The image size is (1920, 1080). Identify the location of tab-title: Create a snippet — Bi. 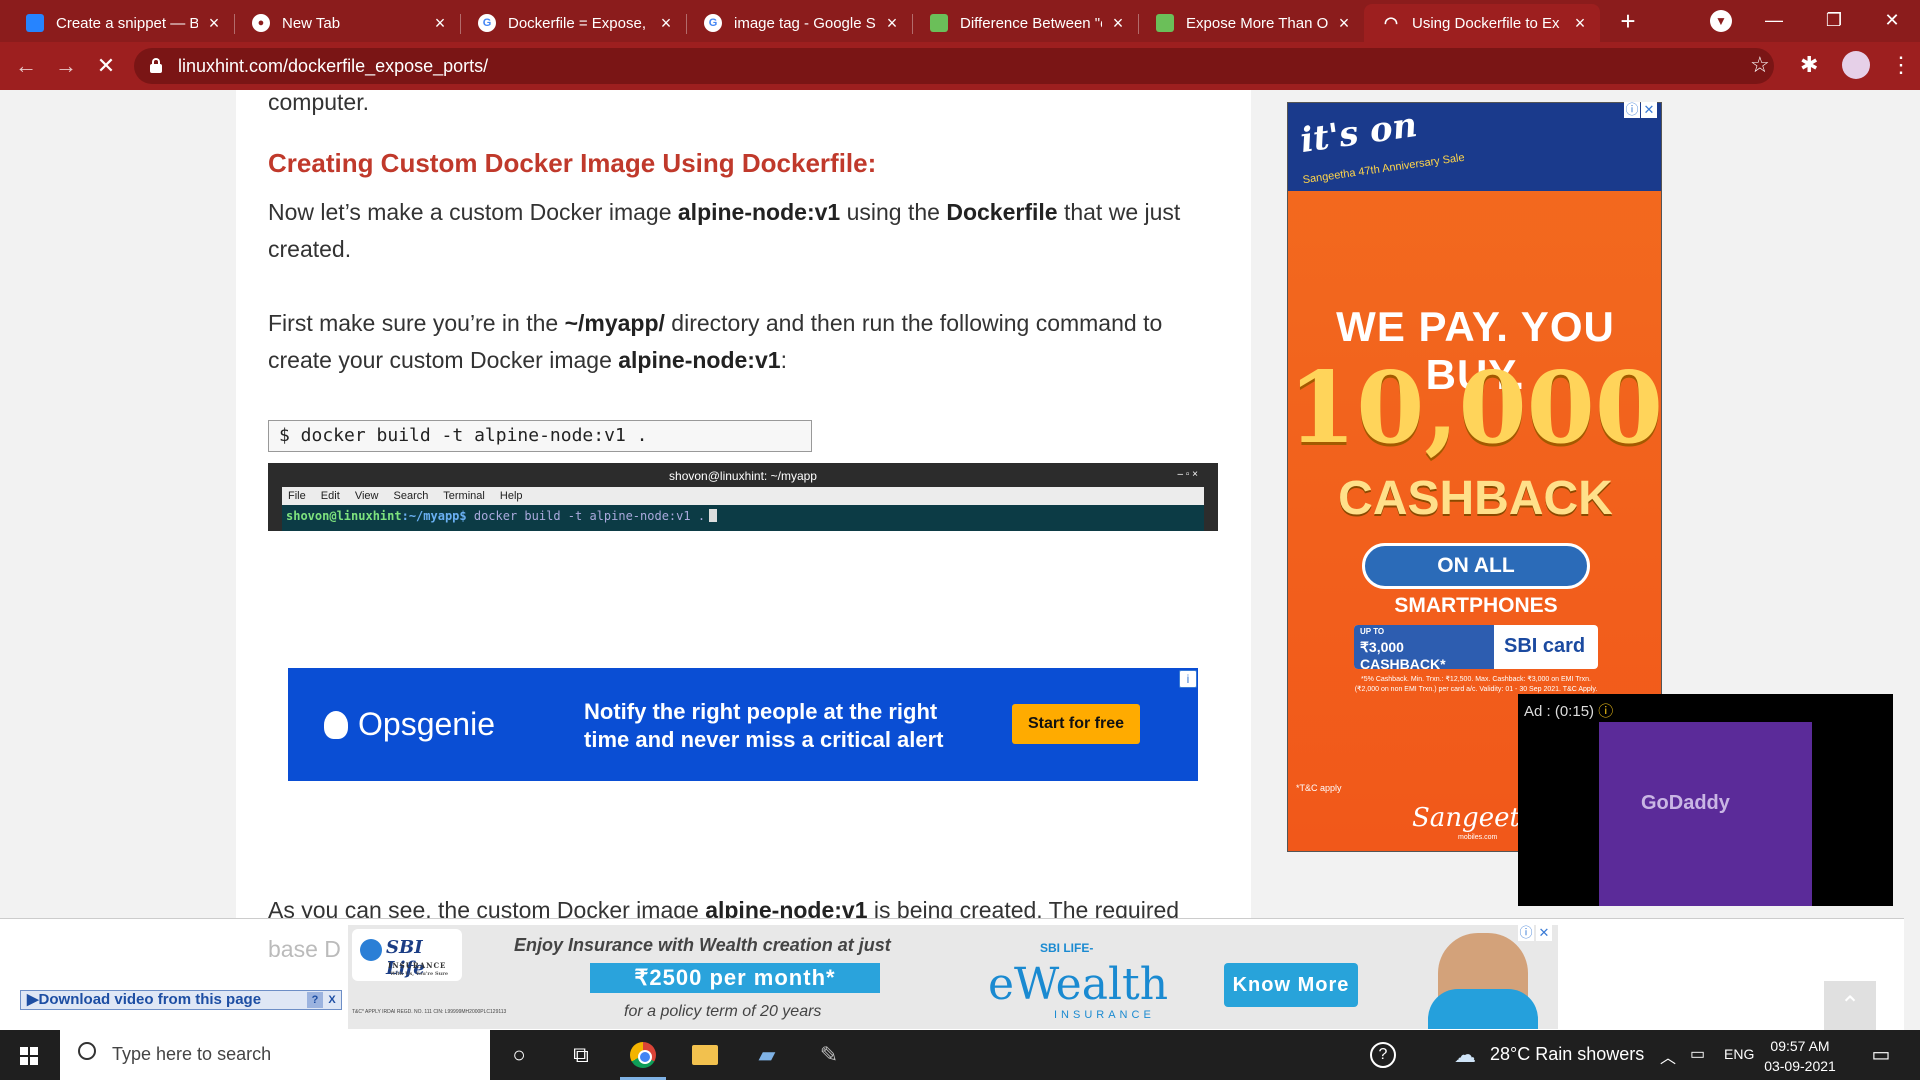
(127, 23).